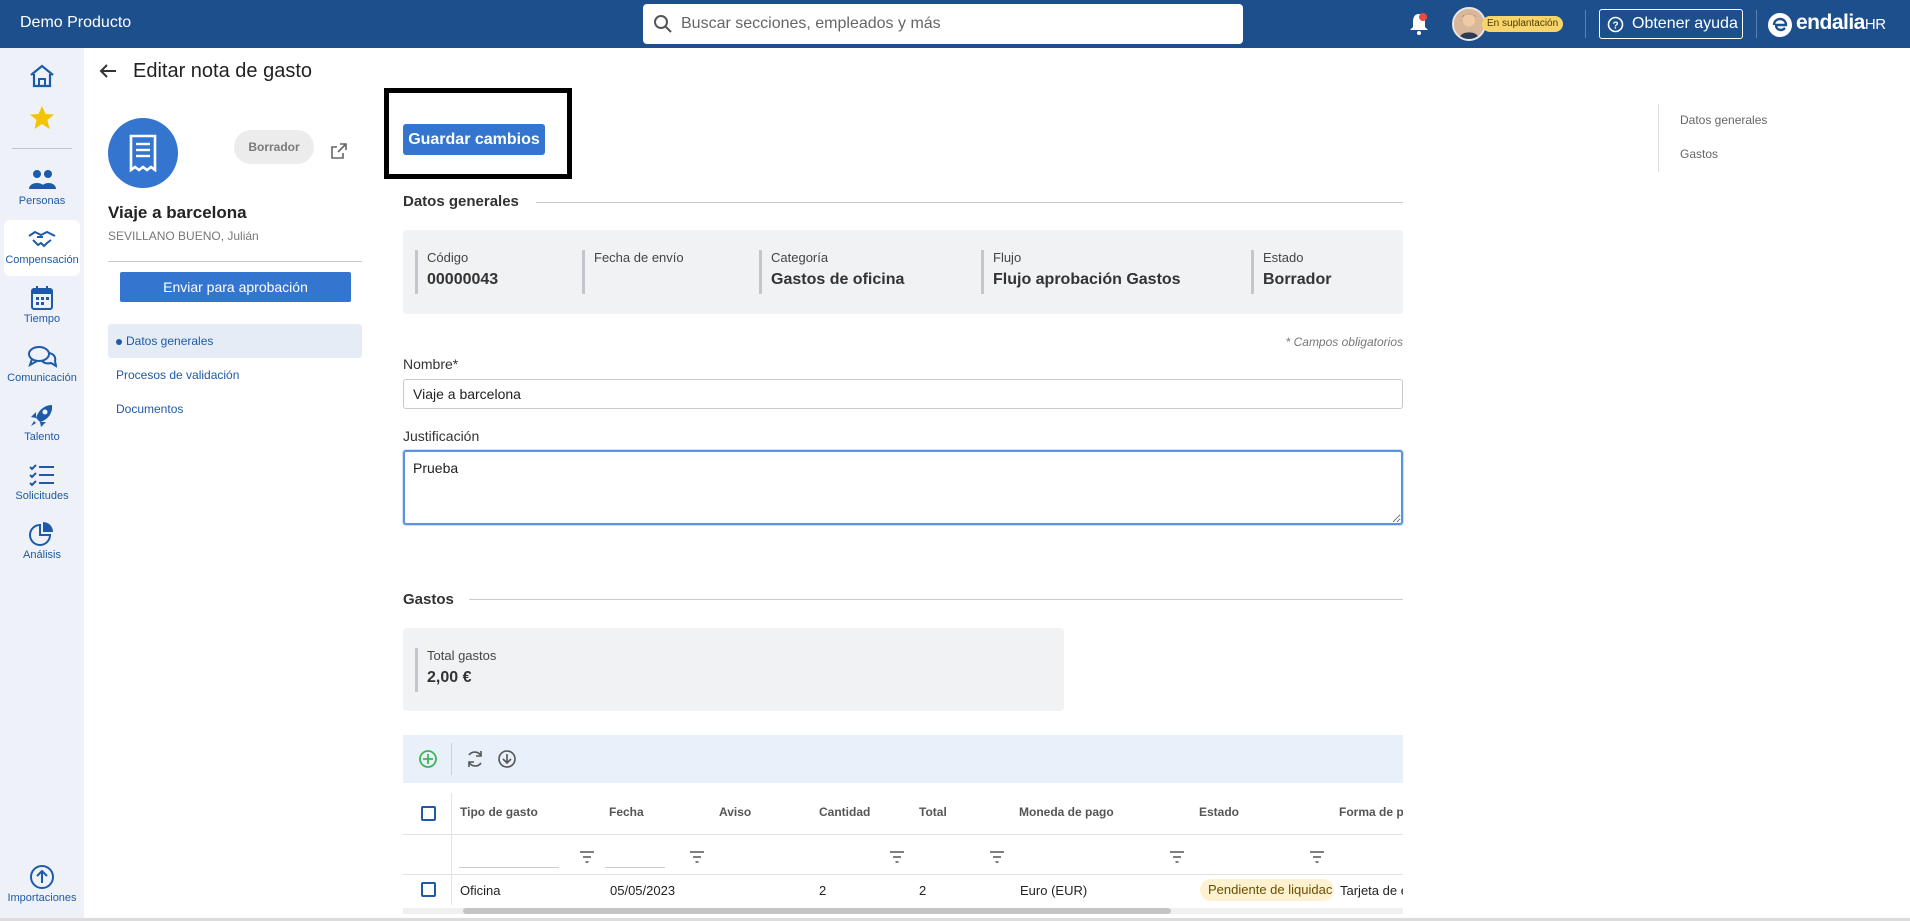  What do you see at coordinates (75, 23) in the screenshot?
I see `app-name: Demo Producto` at bounding box center [75, 23].